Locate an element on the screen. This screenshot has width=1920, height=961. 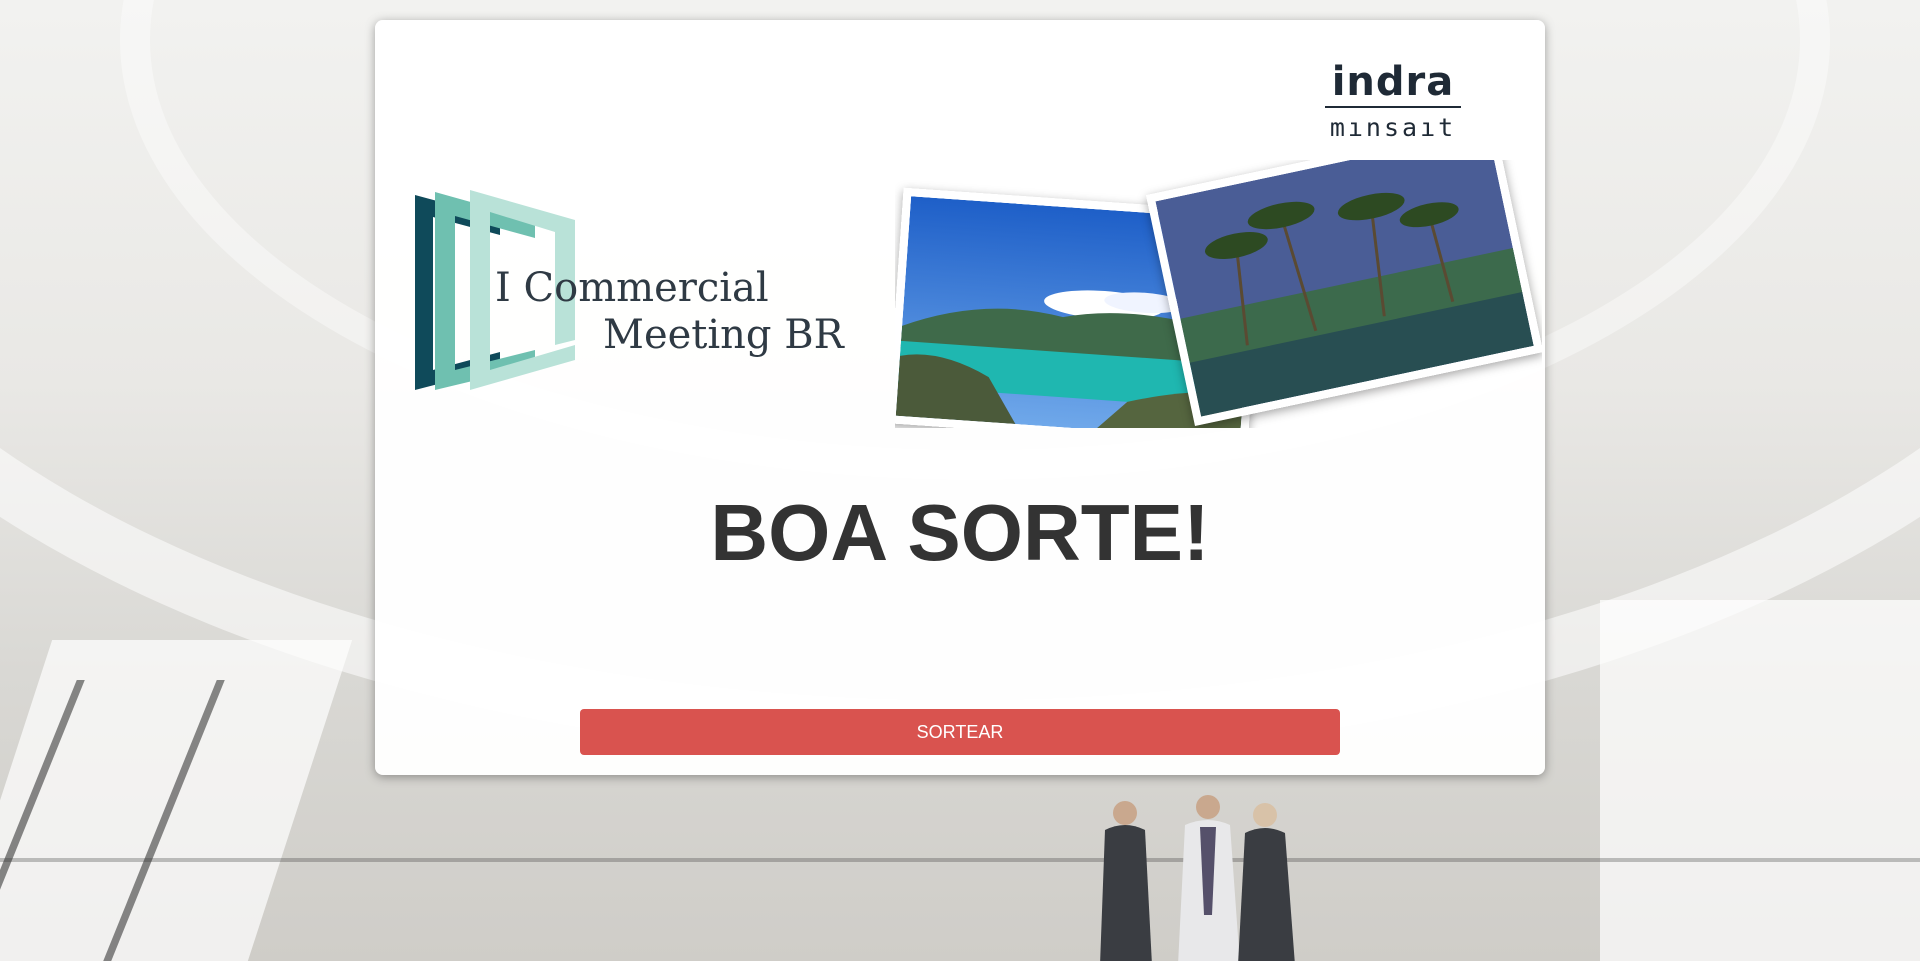
photo-collage is located at coordinates (1218, 294).